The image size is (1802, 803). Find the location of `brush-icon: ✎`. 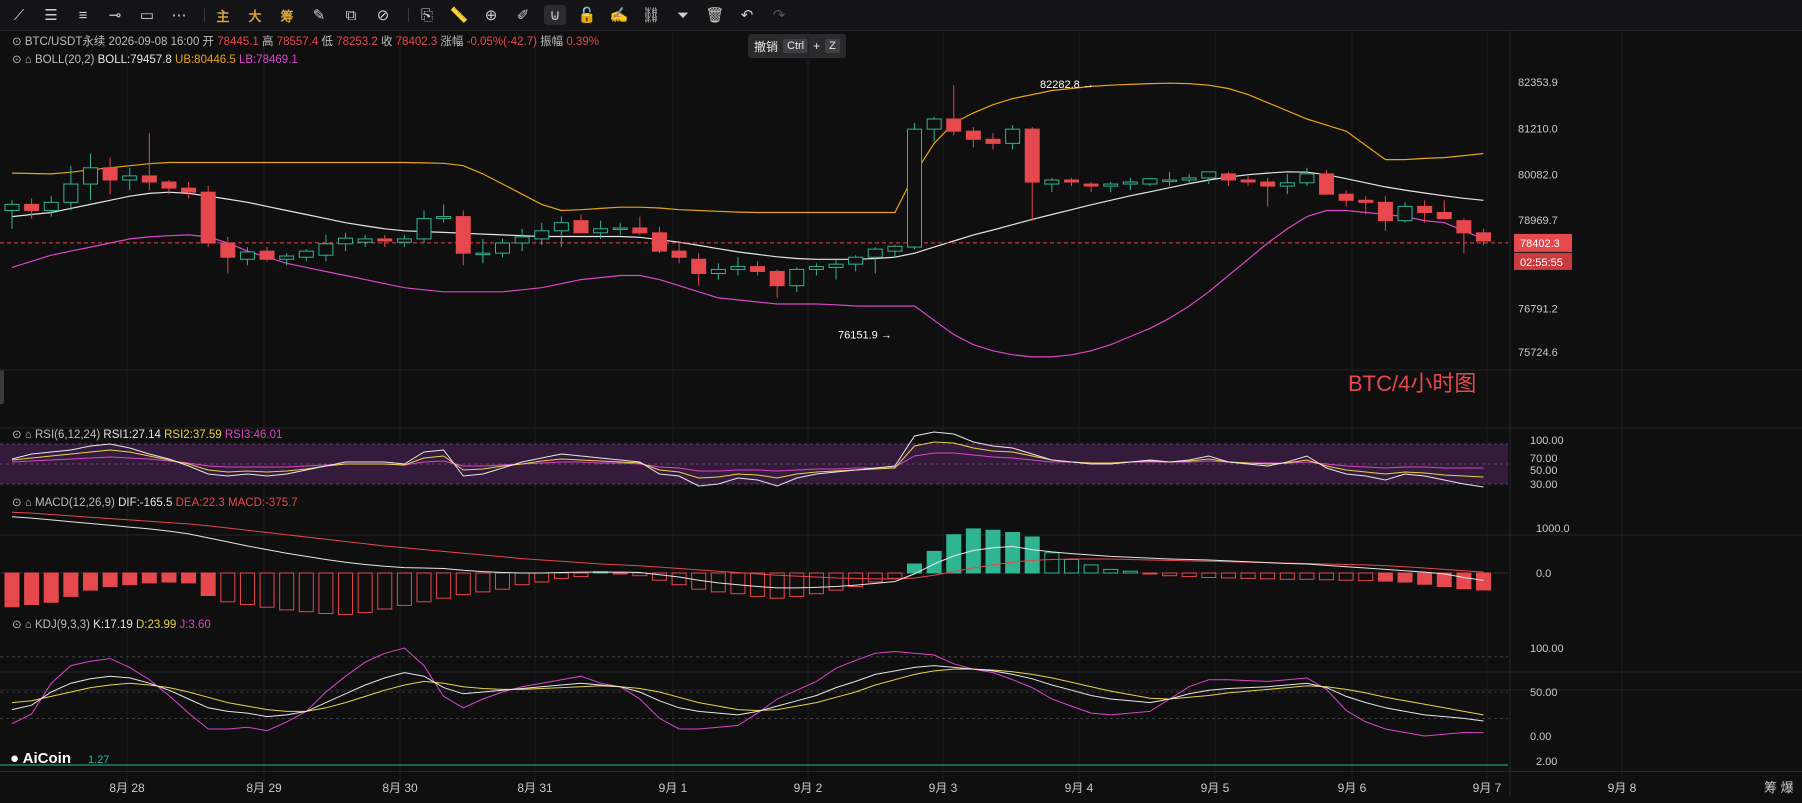

brush-icon: ✎ is located at coordinates (319, 15).